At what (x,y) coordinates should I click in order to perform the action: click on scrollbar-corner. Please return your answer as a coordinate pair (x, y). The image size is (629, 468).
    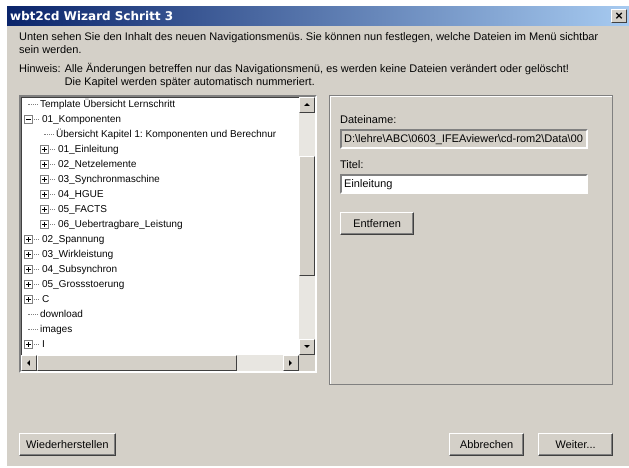
    Looking at the image, I should click on (307, 363).